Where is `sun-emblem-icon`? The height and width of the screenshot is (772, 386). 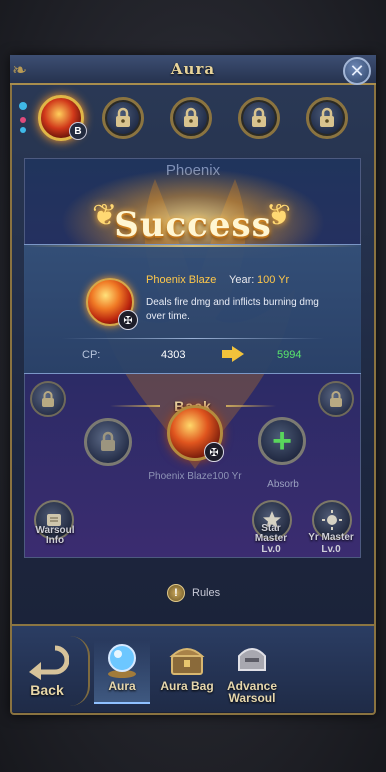
sun-emblem-icon is located at coordinates (332, 520).